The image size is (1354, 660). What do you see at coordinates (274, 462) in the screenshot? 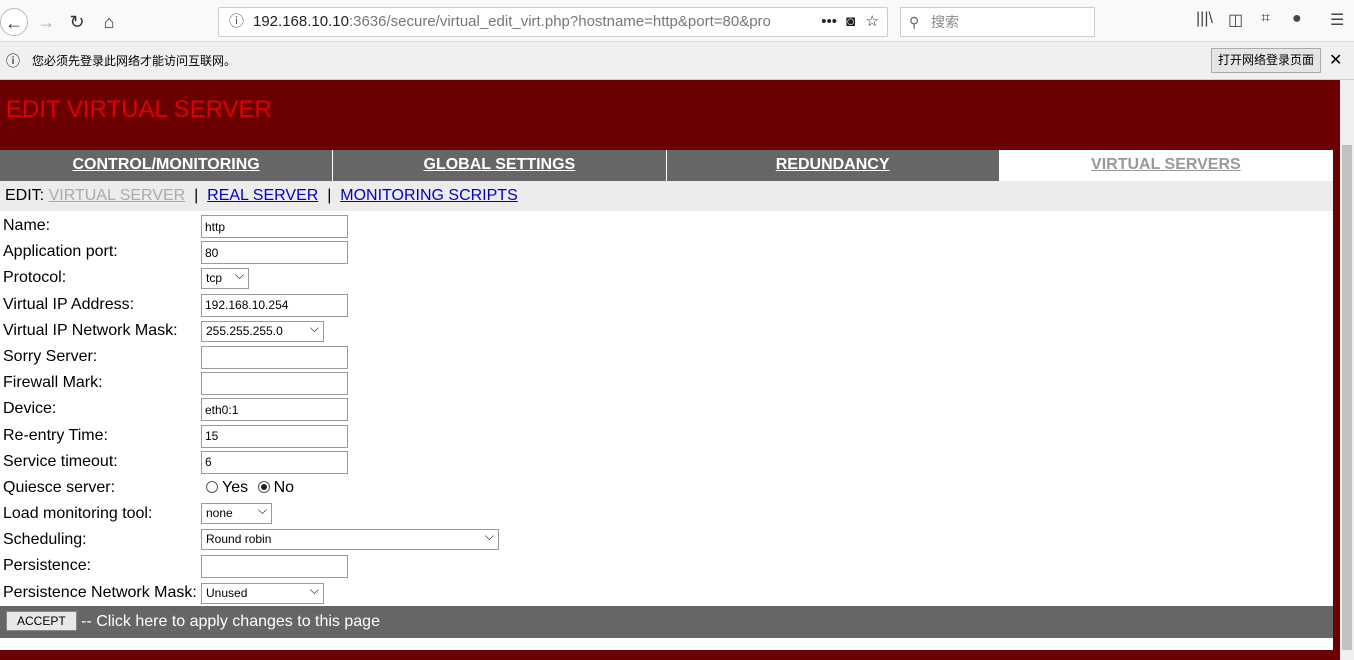
I see `service-timeout-input` at bounding box center [274, 462].